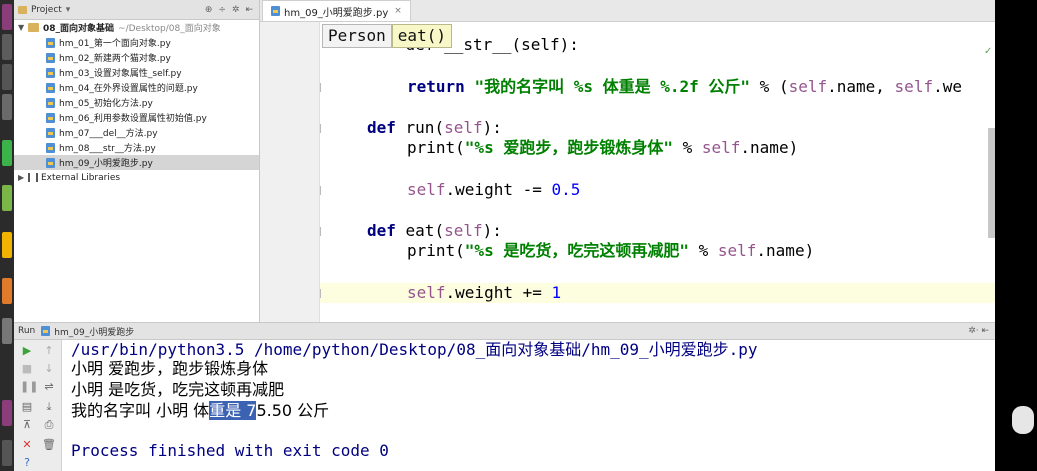 The image size is (1037, 471). I want to click on chevron-right-icon: ▶, so click(23, 177).